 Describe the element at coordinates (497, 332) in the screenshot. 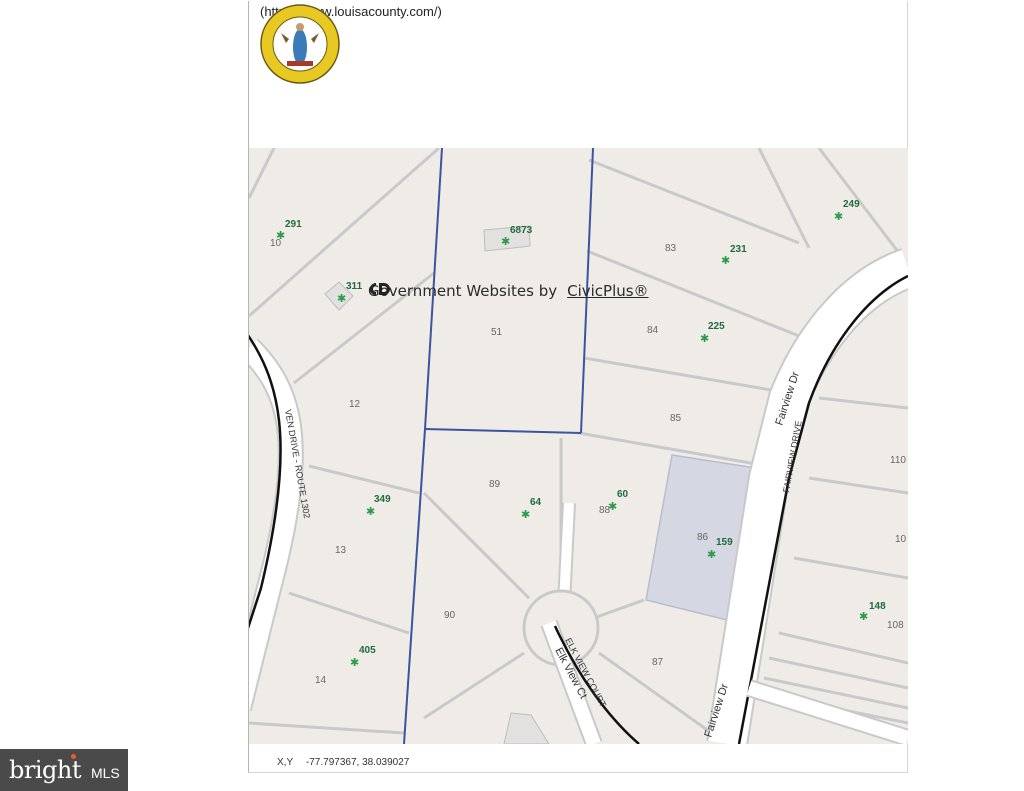

I see `parcel-label: 51` at that location.